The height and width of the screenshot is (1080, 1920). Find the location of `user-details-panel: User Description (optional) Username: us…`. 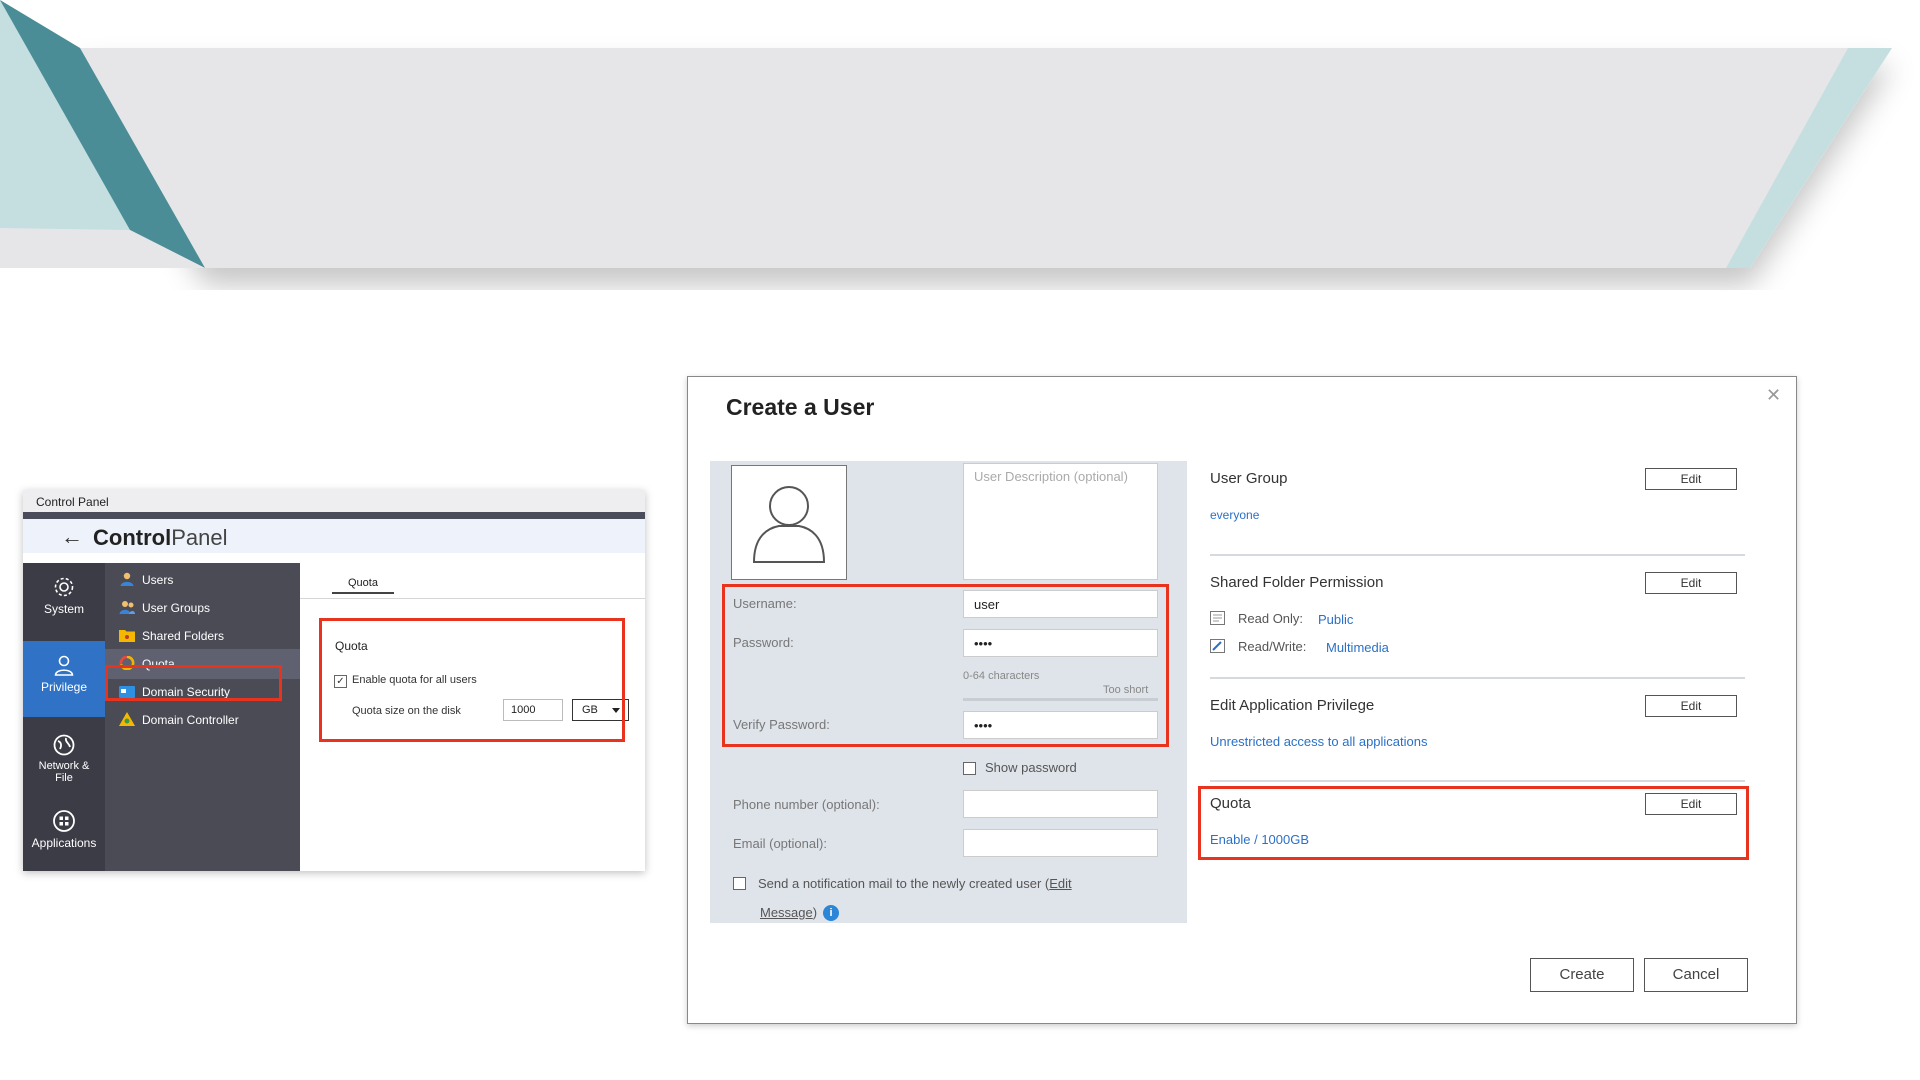

user-details-panel: User Description (optional) Username: us… is located at coordinates (948, 692).